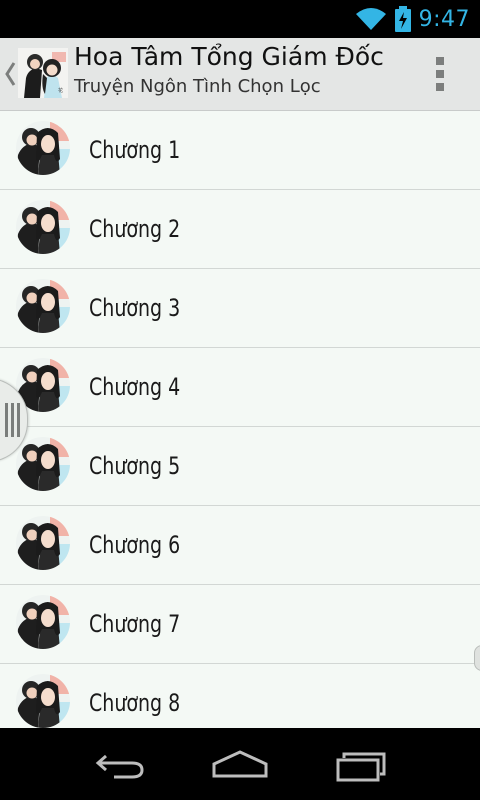 This screenshot has width=480, height=800. I want to click on chapter-label: Chương 2, so click(135, 229).